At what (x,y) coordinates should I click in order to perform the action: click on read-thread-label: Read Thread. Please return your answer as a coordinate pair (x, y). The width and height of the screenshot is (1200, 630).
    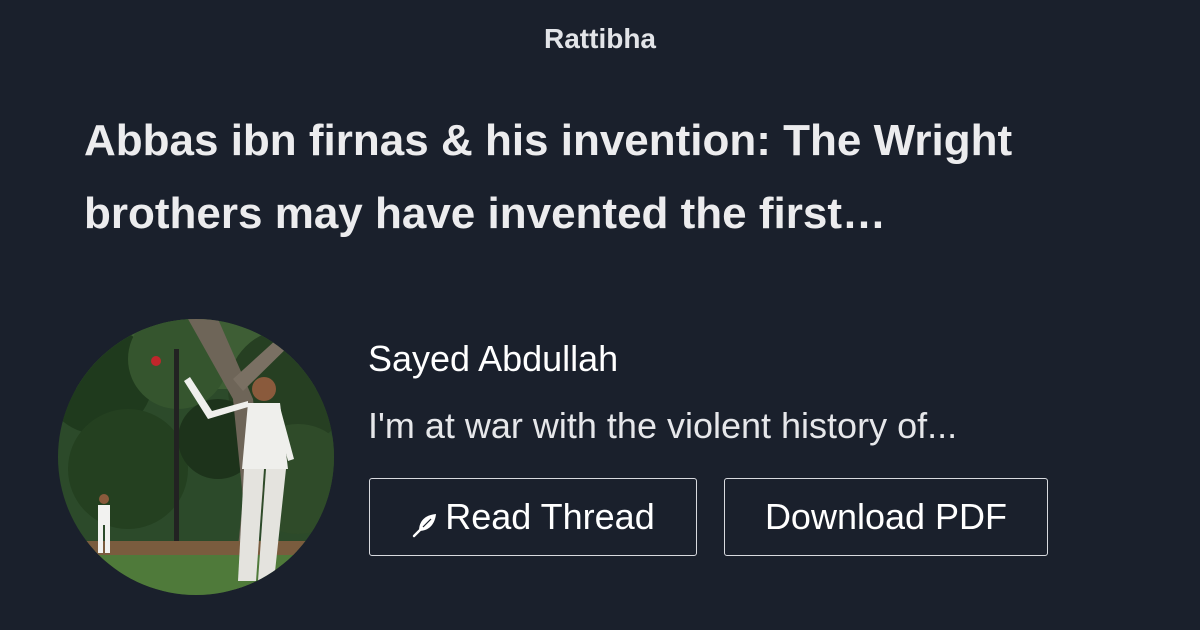
    Looking at the image, I should click on (550, 516).